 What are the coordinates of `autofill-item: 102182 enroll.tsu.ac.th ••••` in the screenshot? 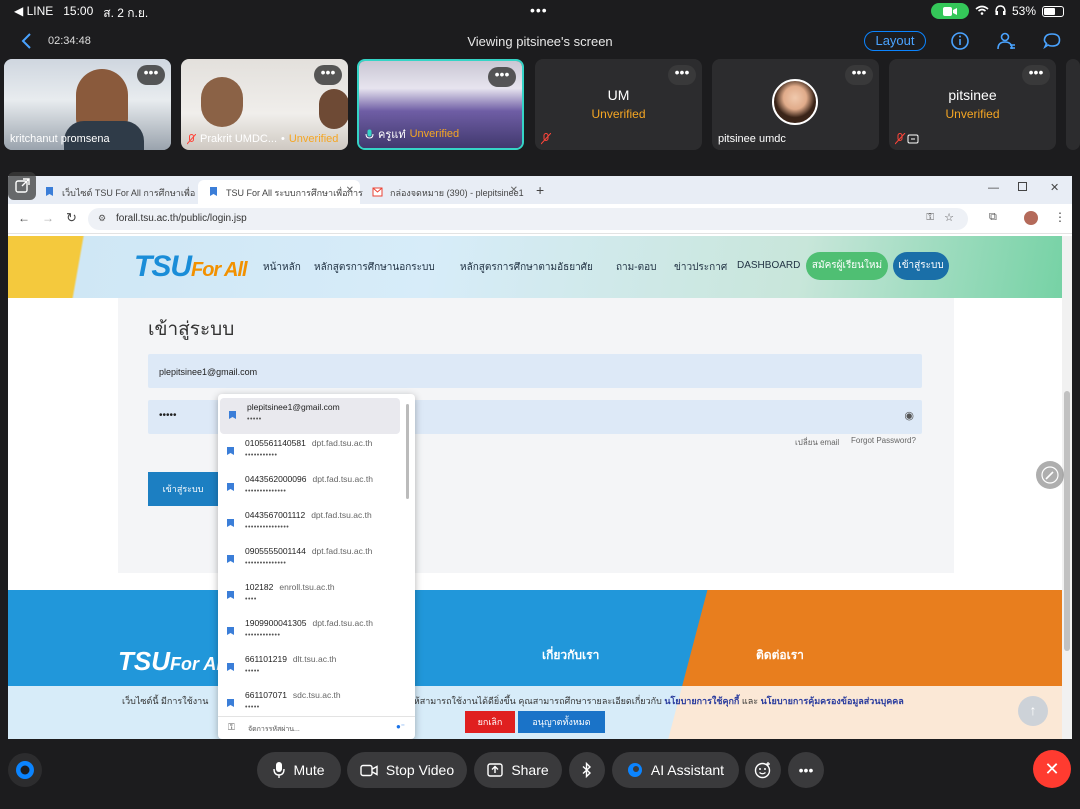 It's located at (313, 596).